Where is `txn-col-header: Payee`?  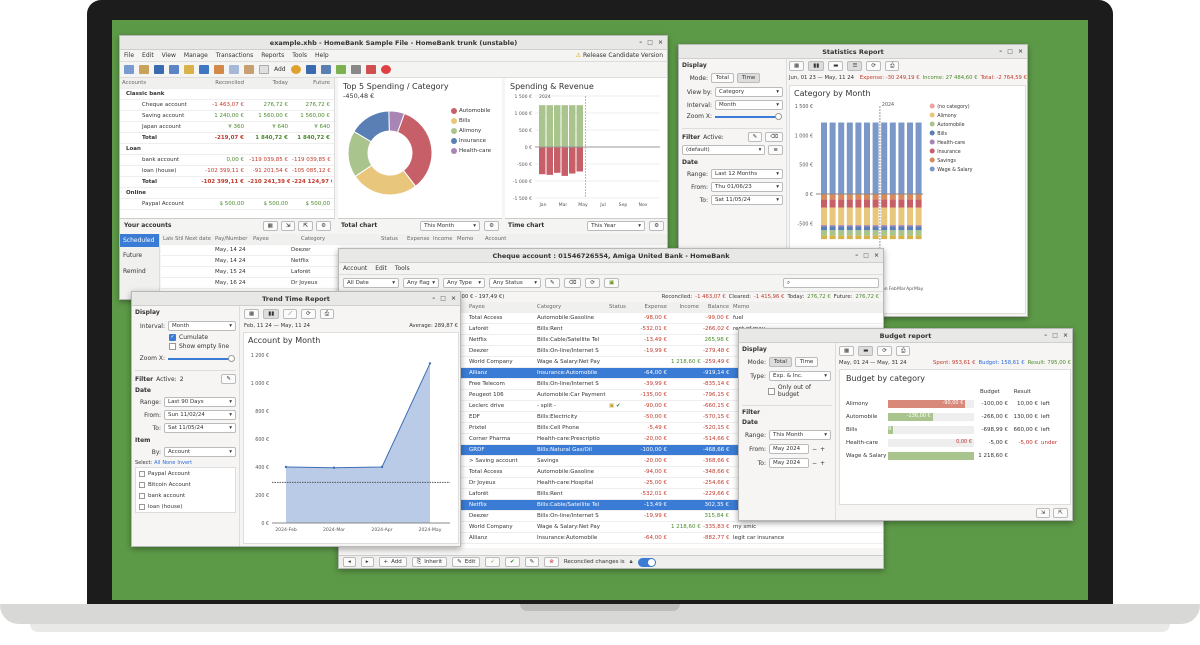
txn-col-header: Payee is located at coordinates (501, 307).